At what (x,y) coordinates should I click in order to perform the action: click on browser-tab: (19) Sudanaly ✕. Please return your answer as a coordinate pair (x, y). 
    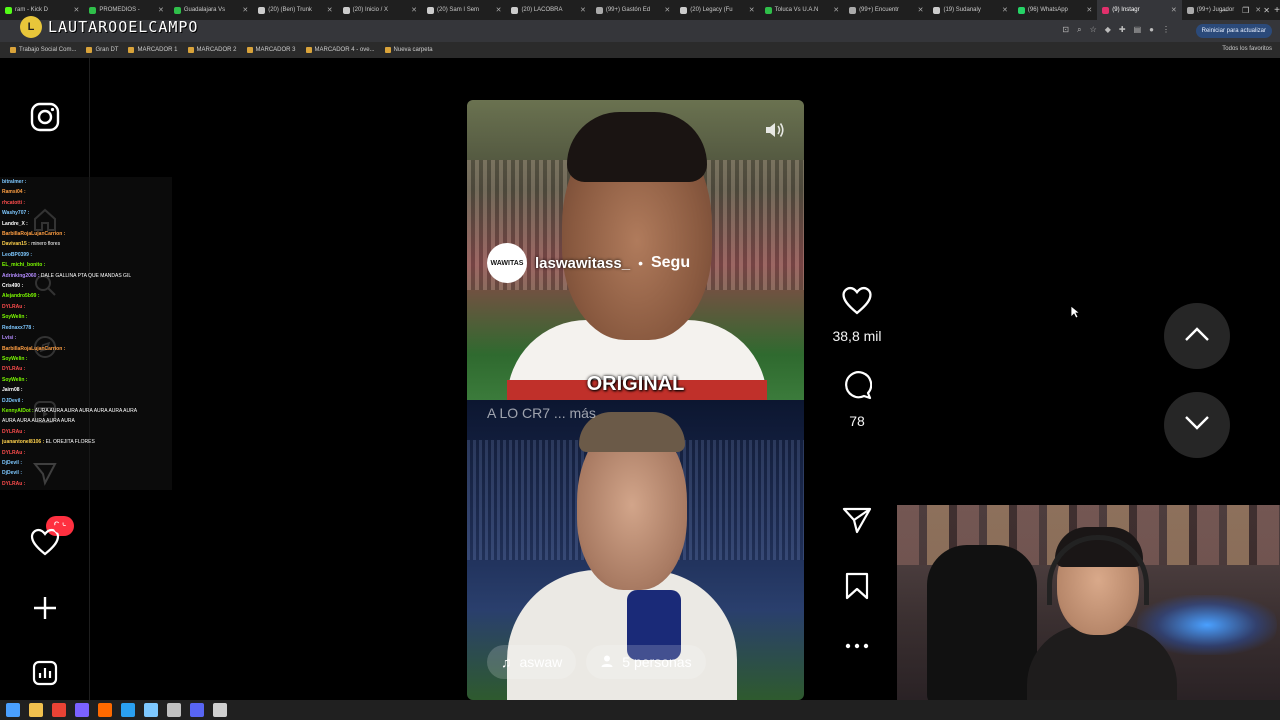
    Looking at the image, I should click on (970, 10).